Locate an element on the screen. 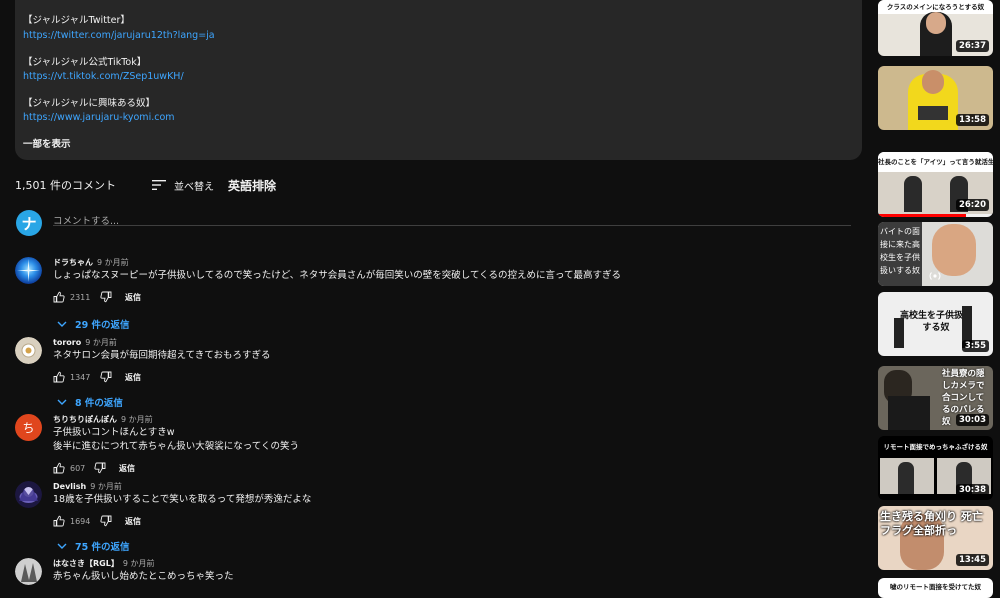  thumbnail-caption: リモート面接でめっちゃふざける奴 is located at coordinates (935, 447).